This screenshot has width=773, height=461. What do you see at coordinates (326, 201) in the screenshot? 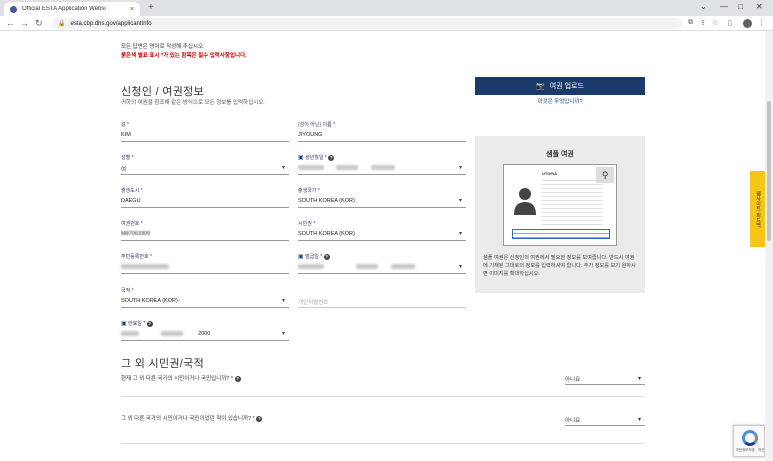
I see `birth-country-value: SOUTH KOREA (KOR)` at bounding box center [326, 201].